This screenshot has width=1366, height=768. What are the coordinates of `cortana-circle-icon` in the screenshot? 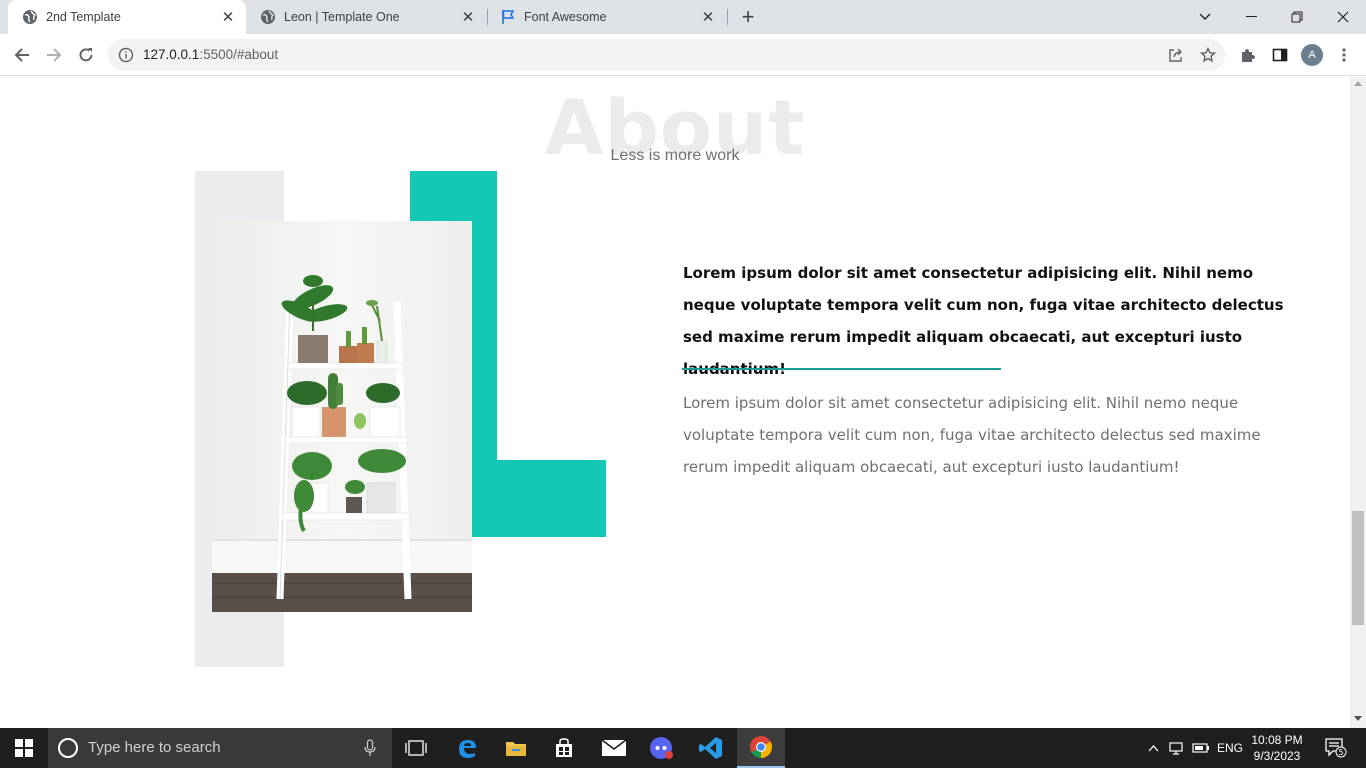 It's located at (68, 748).